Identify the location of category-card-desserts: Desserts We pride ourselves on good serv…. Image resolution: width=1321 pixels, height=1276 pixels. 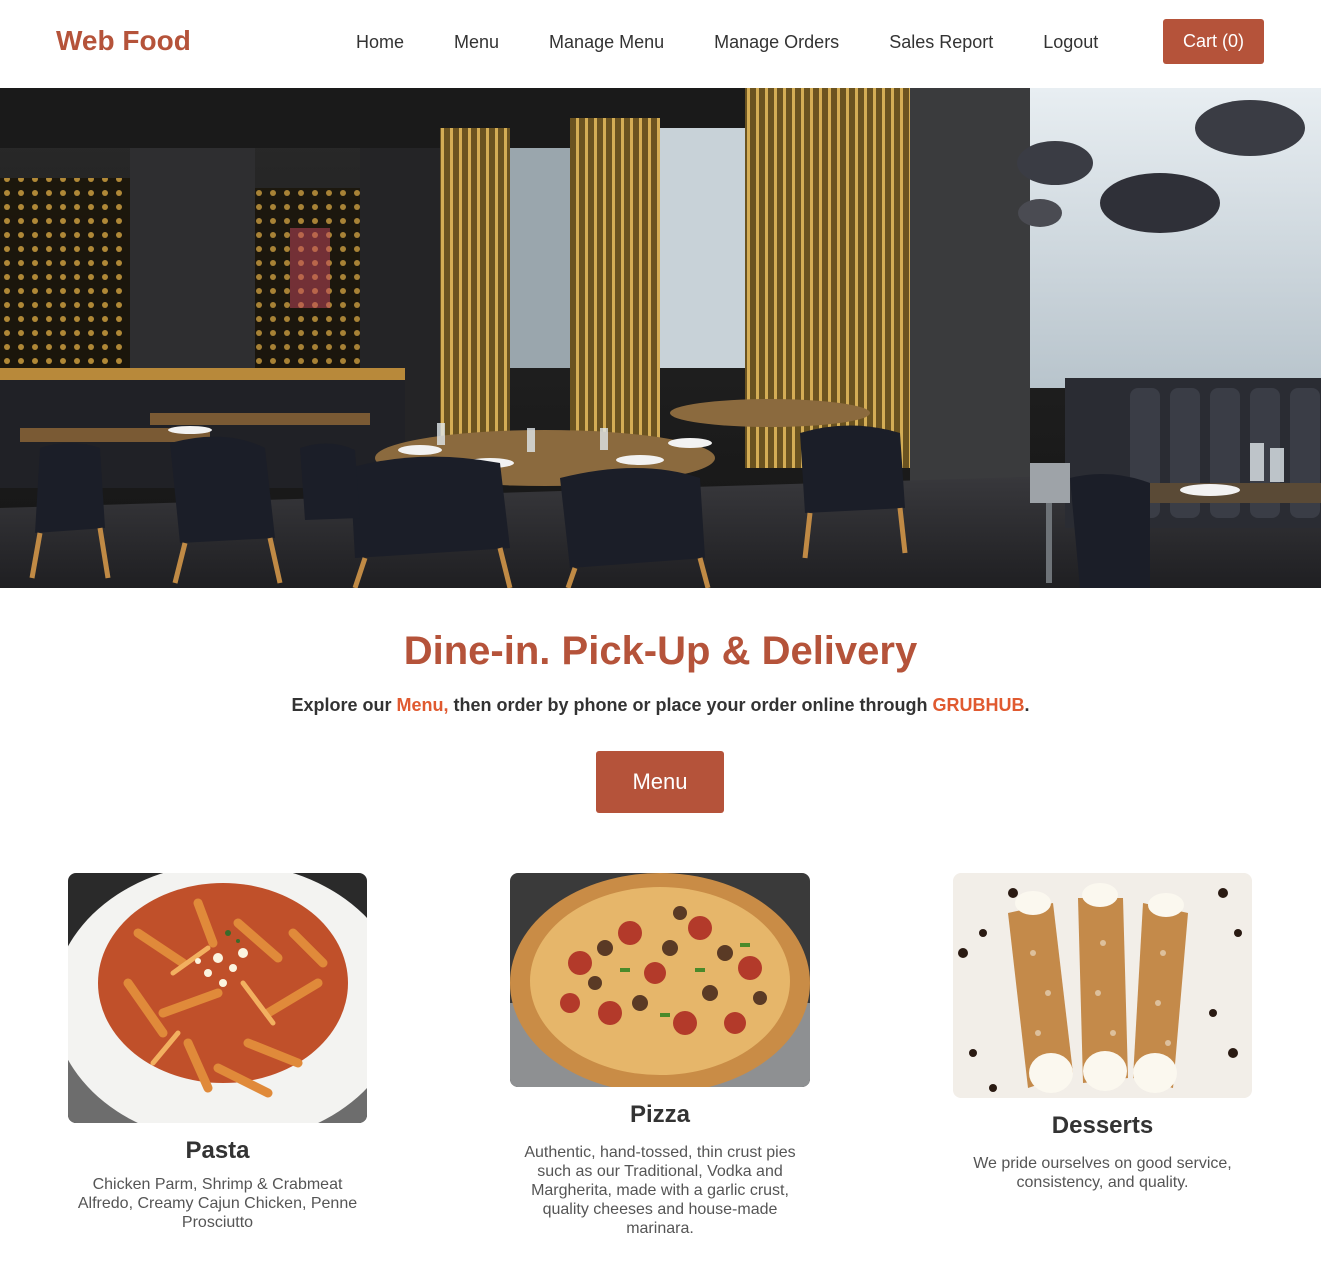
(1102, 1032).